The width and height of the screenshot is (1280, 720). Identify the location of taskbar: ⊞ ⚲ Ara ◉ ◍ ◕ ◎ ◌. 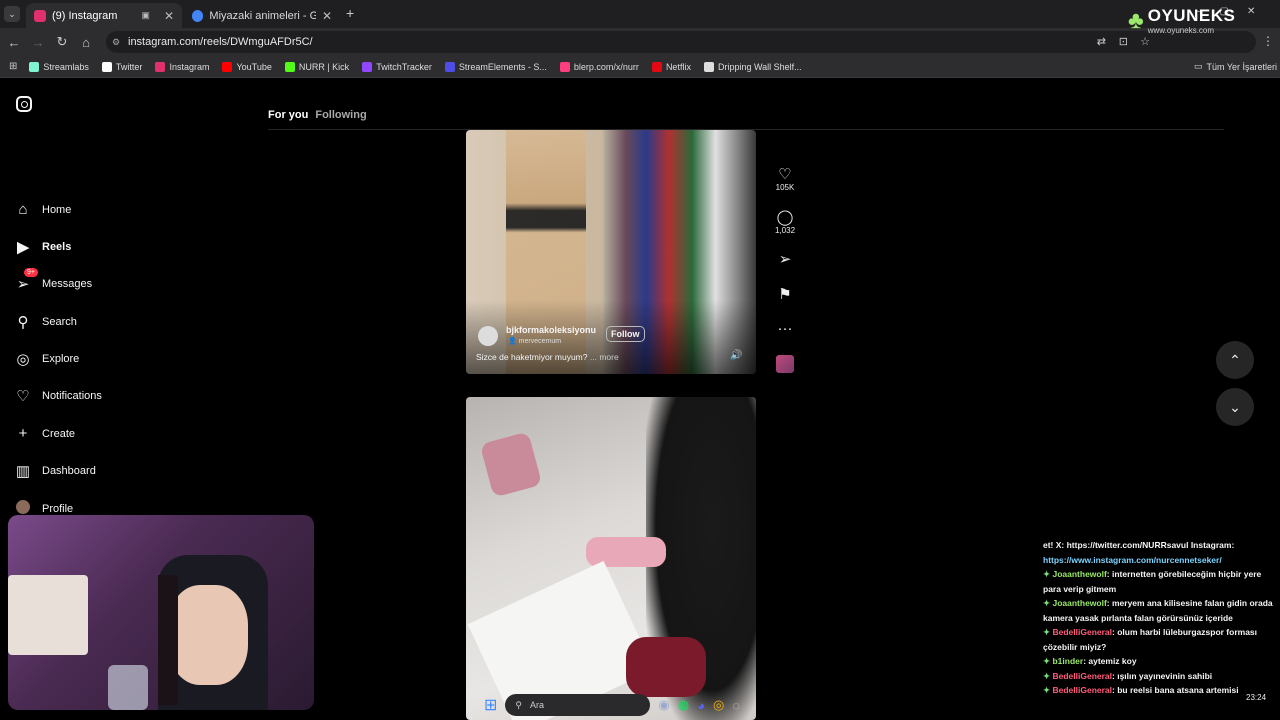
(640, 705).